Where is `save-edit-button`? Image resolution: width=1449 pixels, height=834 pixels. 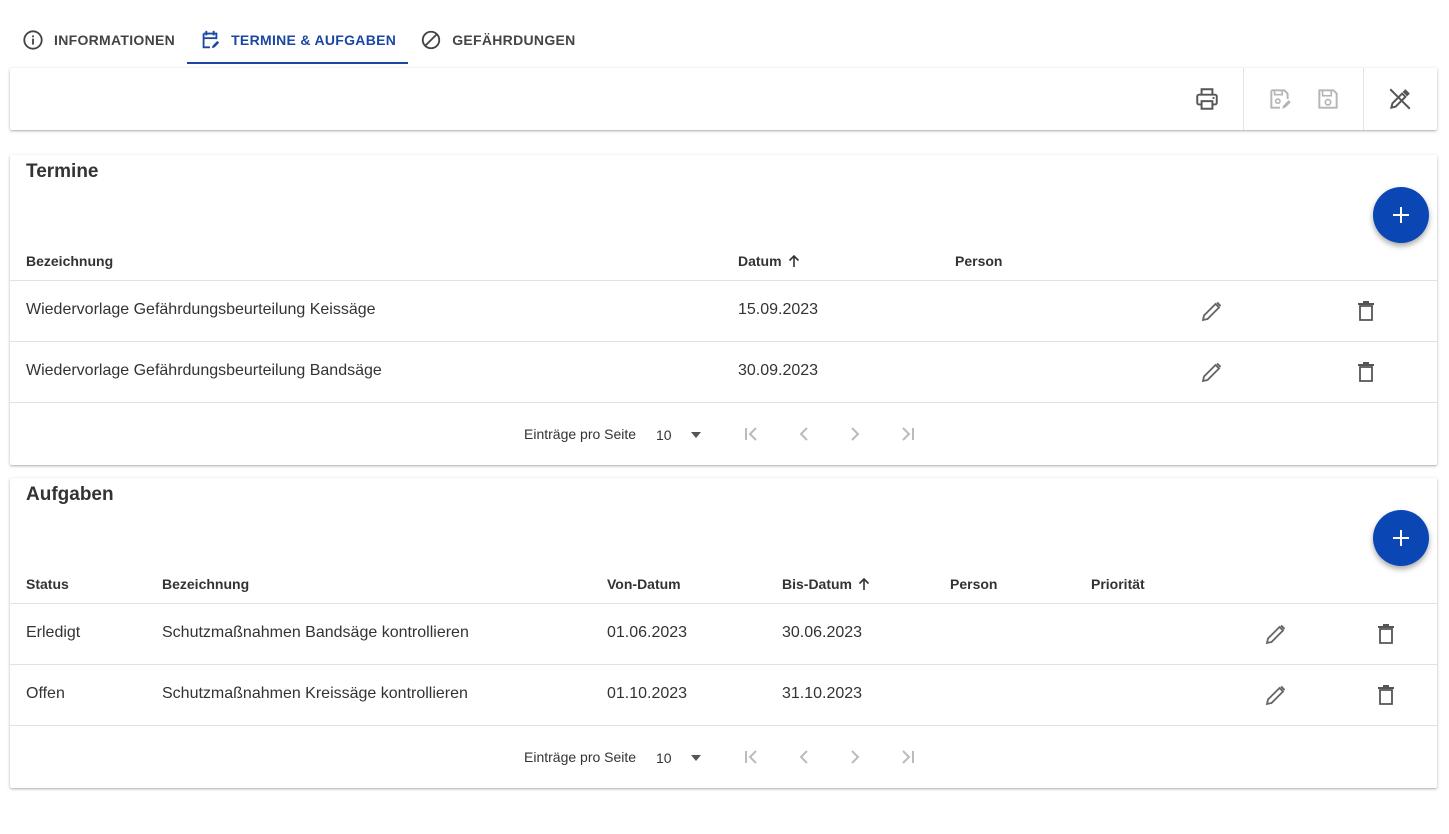
save-edit-button is located at coordinates (1280, 99).